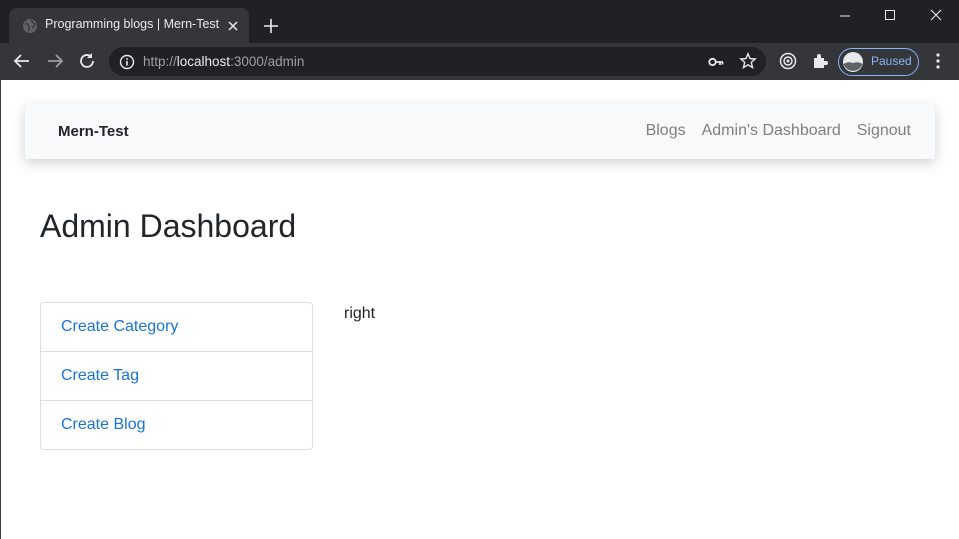  I want to click on create-blog-link: Create Blog, so click(176, 425).